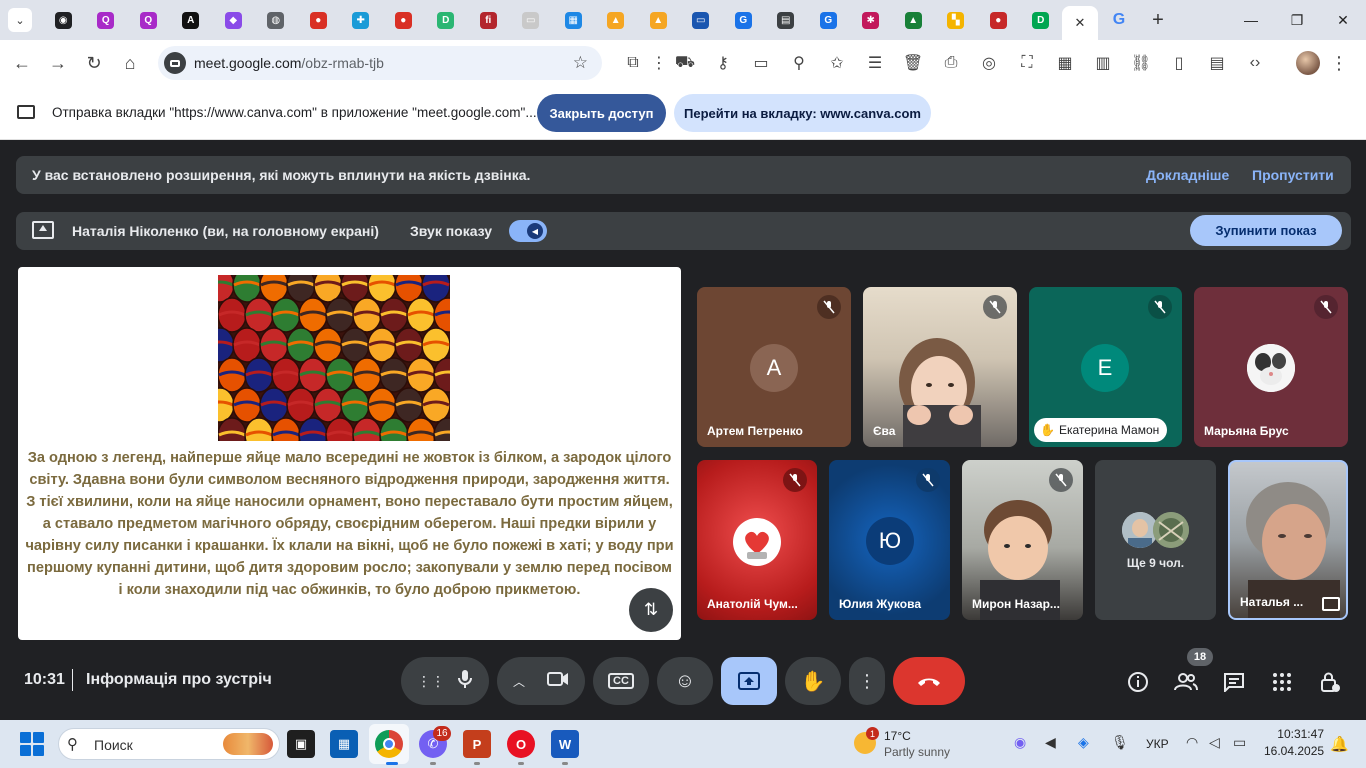  Describe the element at coordinates (1065, 63) in the screenshot. I see `qr-code-icon: ▦` at that location.